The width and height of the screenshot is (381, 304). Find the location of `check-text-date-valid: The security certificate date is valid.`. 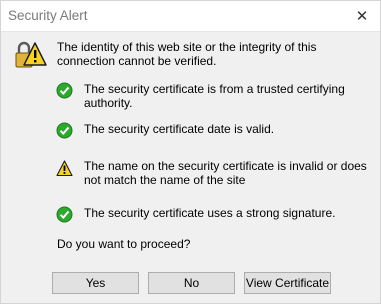

check-text-date-valid: The security certificate date is valid. is located at coordinates (179, 129).